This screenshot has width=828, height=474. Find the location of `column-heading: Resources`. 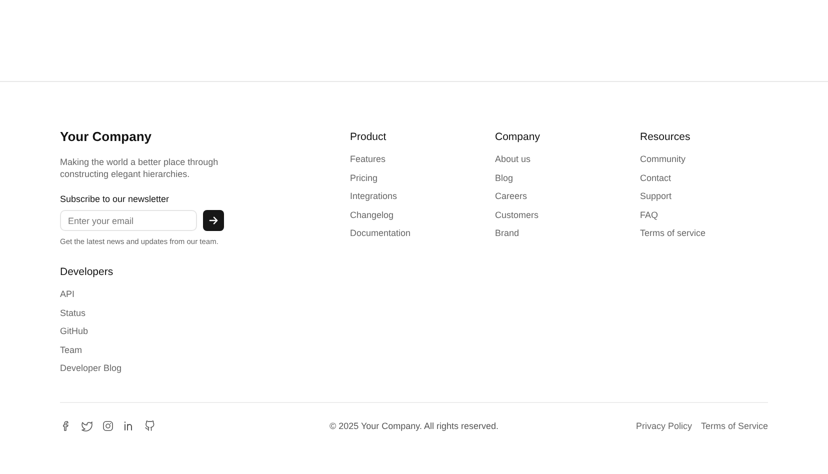

column-heading: Resources is located at coordinates (666, 137).